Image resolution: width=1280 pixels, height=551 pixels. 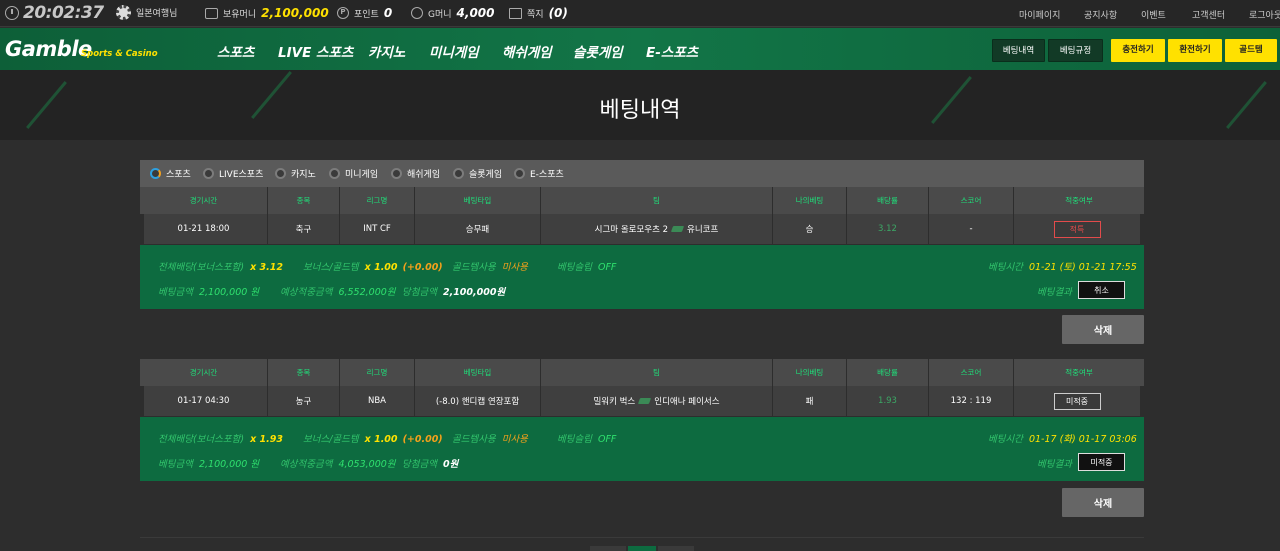 What do you see at coordinates (1054, 464) in the screenshot?
I see `bet-result-label: 베팅결과` at bounding box center [1054, 464].